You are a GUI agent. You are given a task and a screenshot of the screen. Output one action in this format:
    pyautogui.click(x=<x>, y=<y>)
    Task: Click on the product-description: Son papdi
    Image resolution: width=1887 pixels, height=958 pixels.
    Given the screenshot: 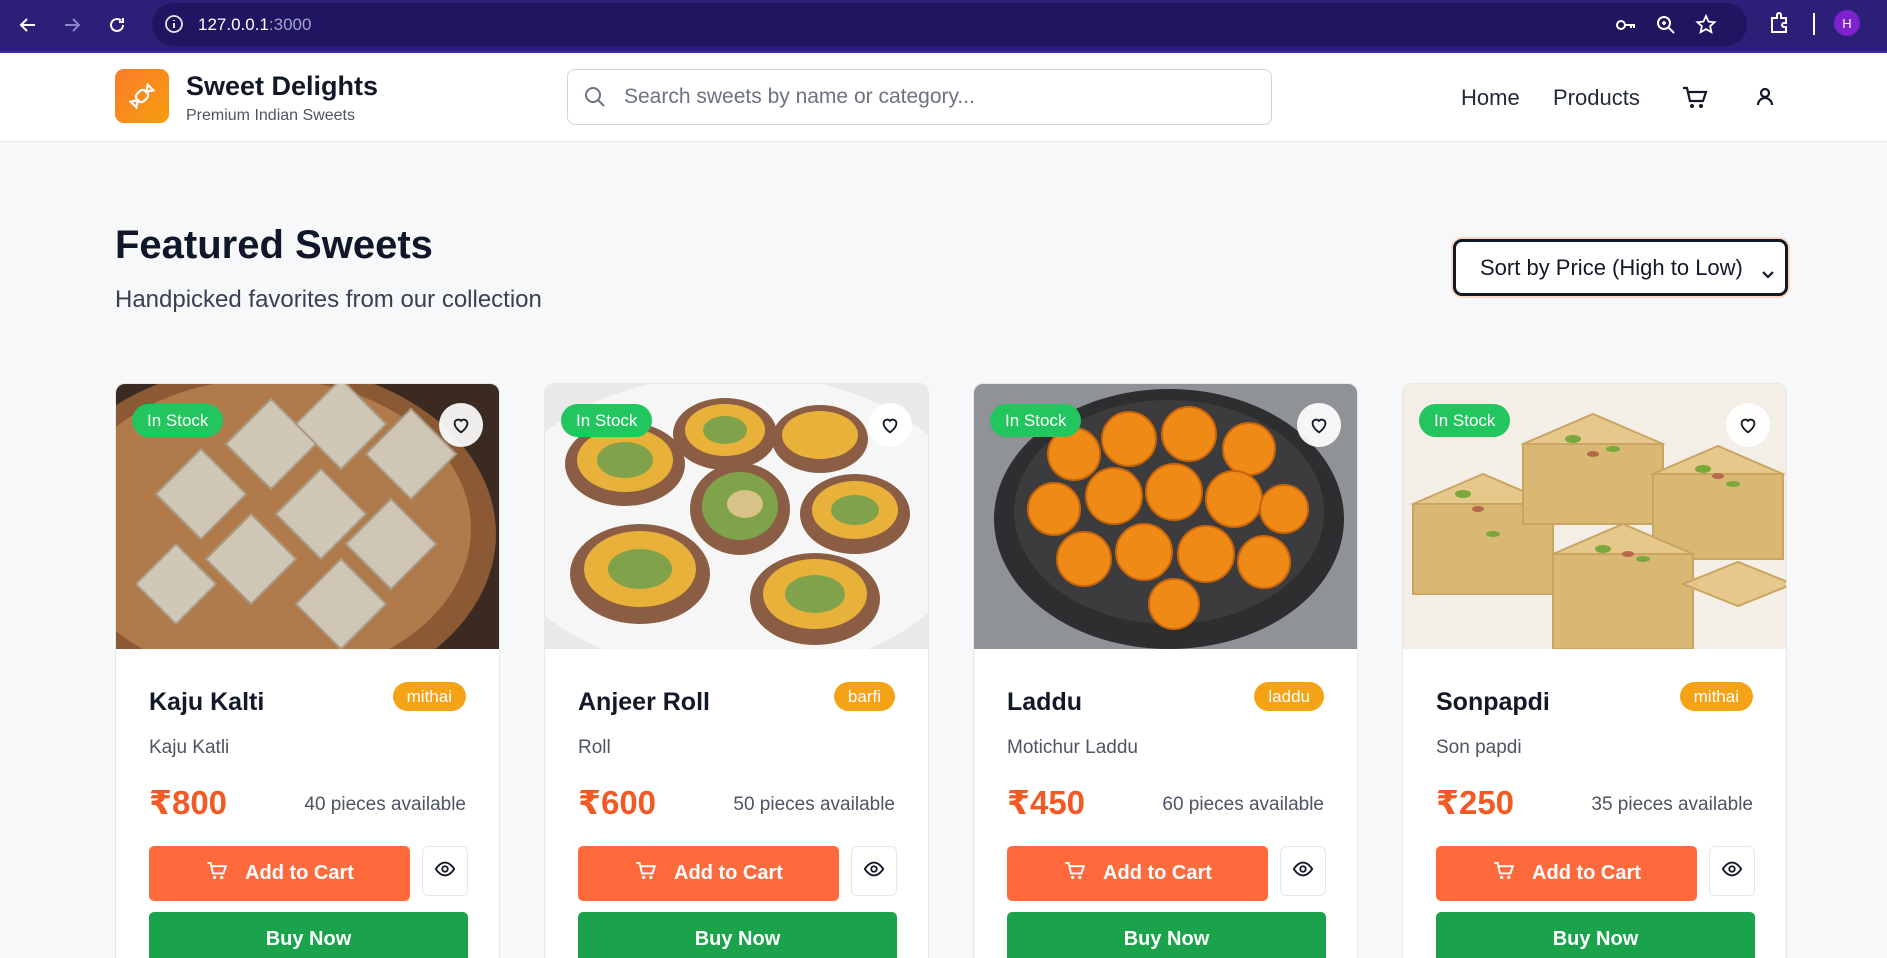 What is the action you would take?
    pyautogui.click(x=1479, y=747)
    